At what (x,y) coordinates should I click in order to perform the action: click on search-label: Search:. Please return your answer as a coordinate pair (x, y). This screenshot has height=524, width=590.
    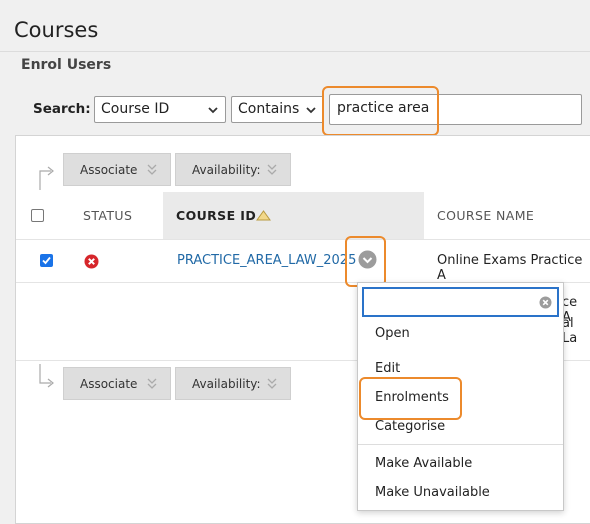
    Looking at the image, I should click on (62, 109).